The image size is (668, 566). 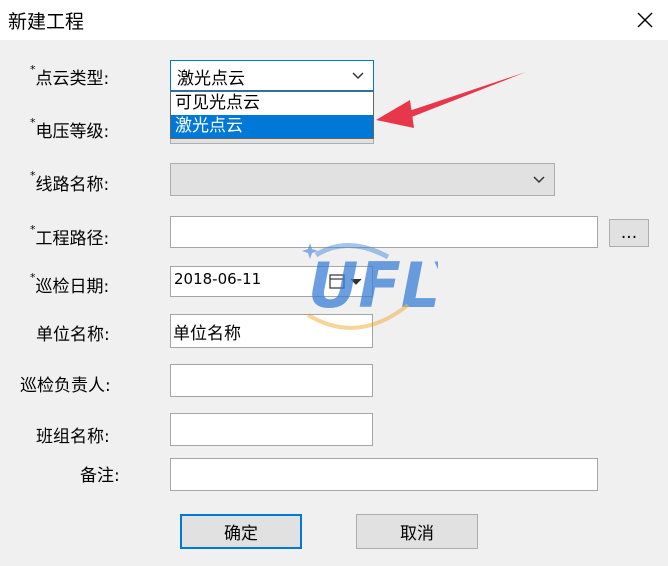 What do you see at coordinates (362, 179) in the screenshot?
I see `line-name-select` at bounding box center [362, 179].